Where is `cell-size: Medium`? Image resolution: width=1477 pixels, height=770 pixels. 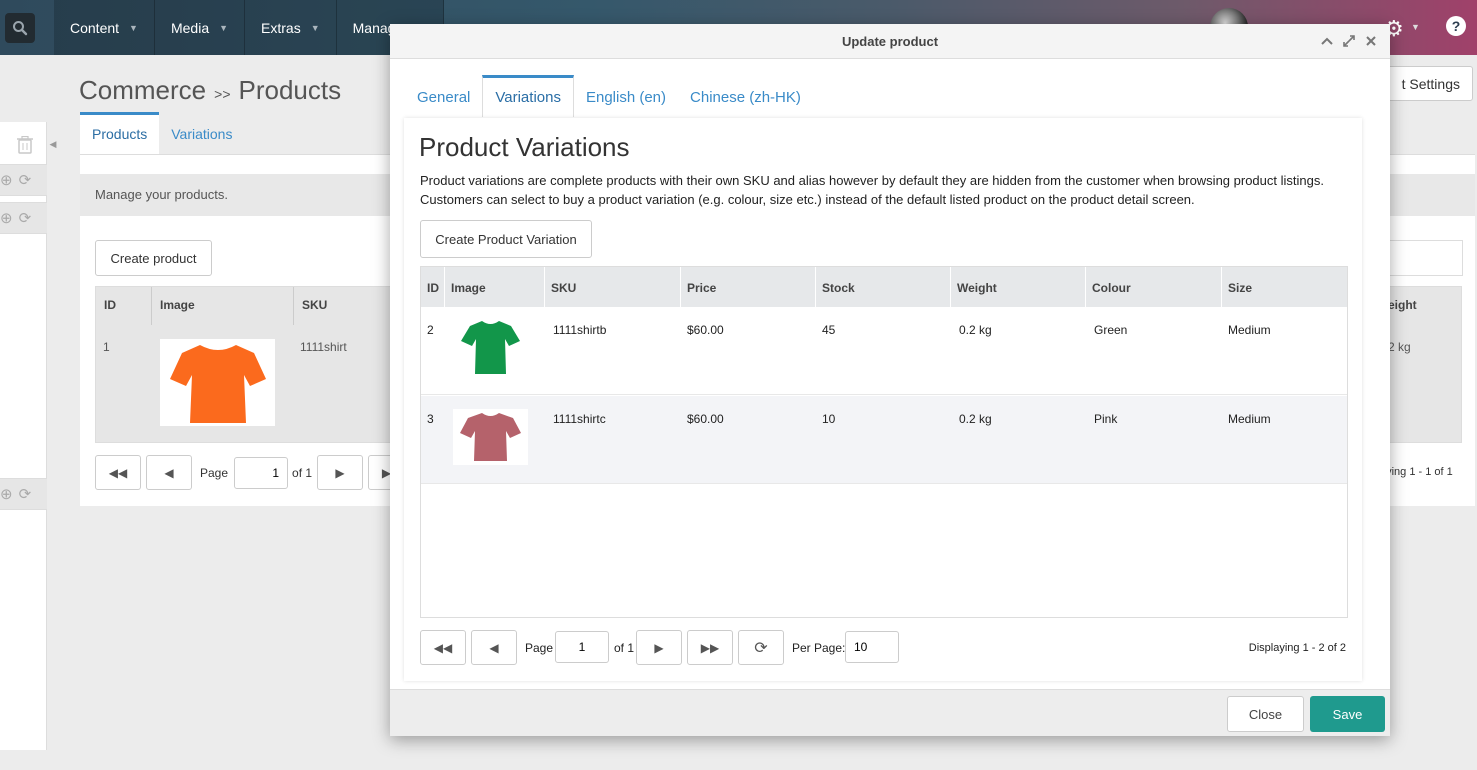 cell-size: Medium is located at coordinates (1249, 330).